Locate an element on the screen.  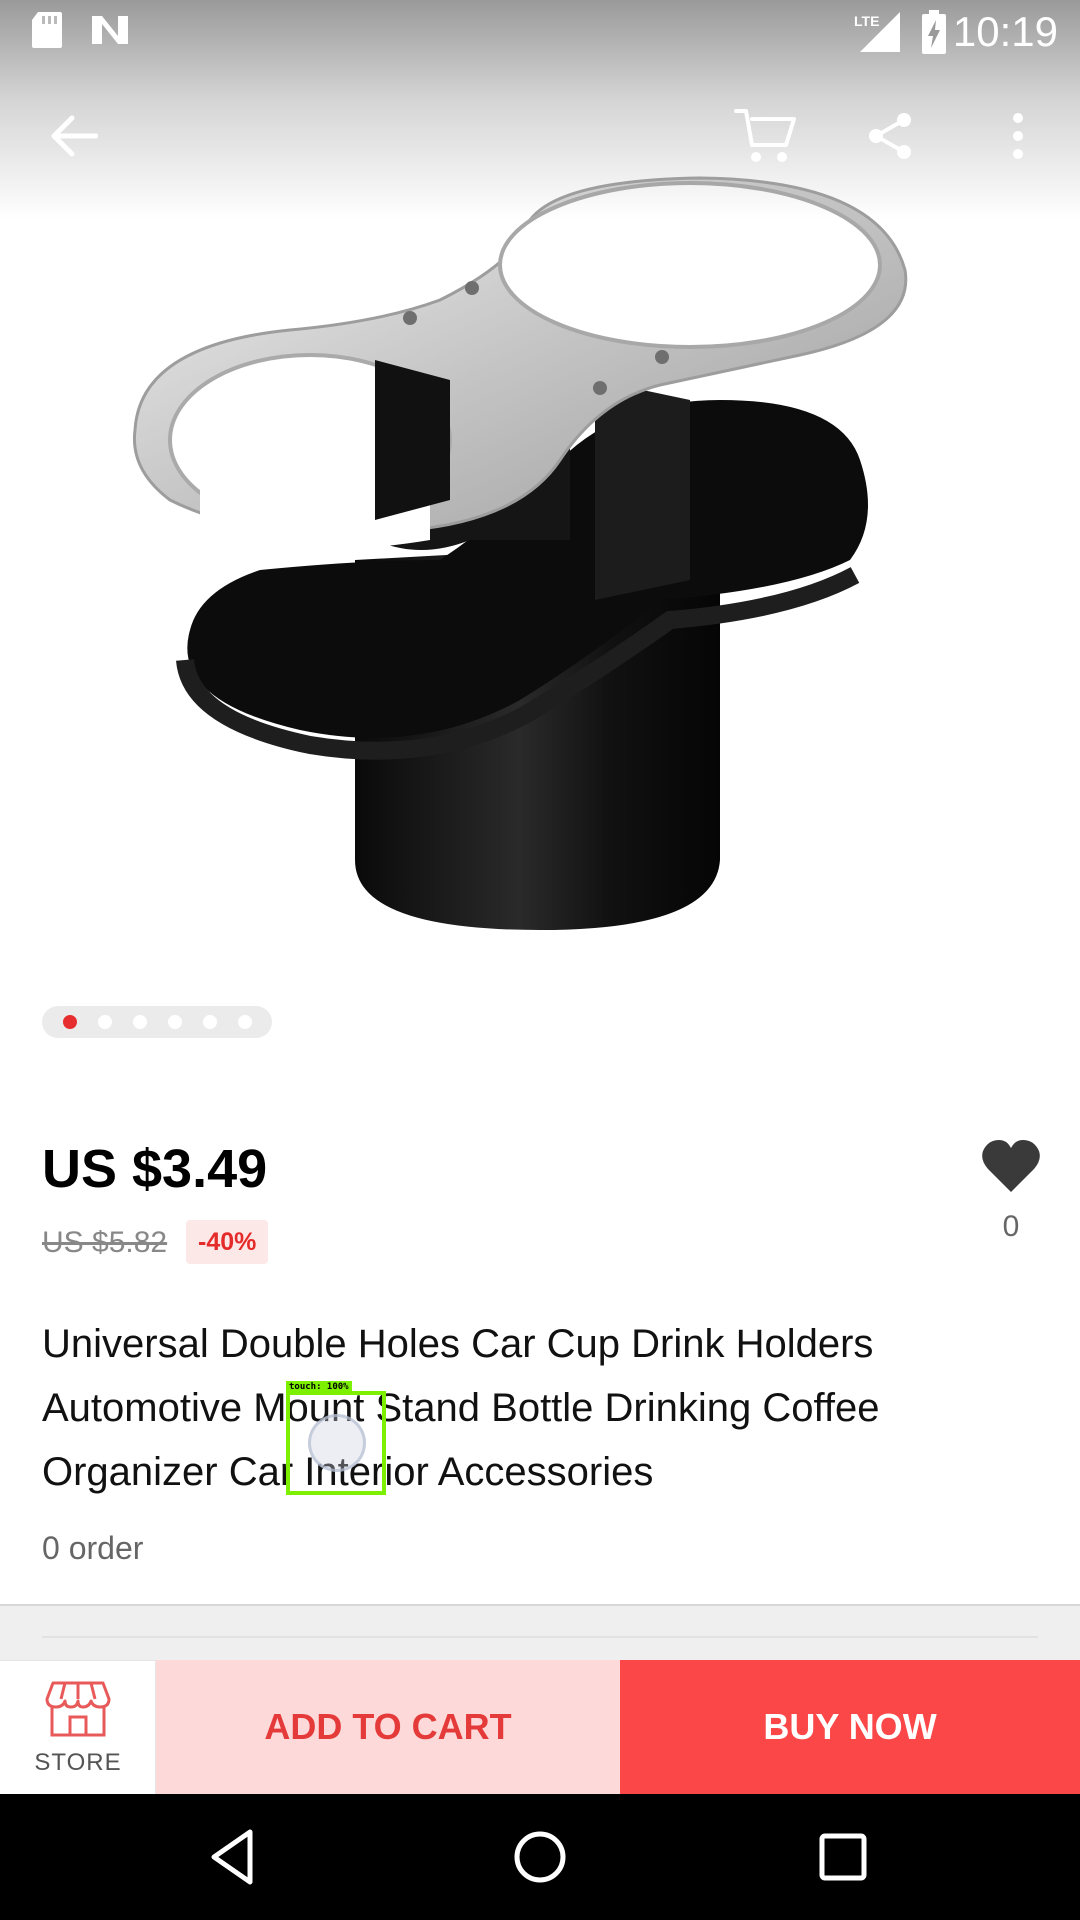
buy-now-button: BUY NOW is located at coordinates (850, 1727).